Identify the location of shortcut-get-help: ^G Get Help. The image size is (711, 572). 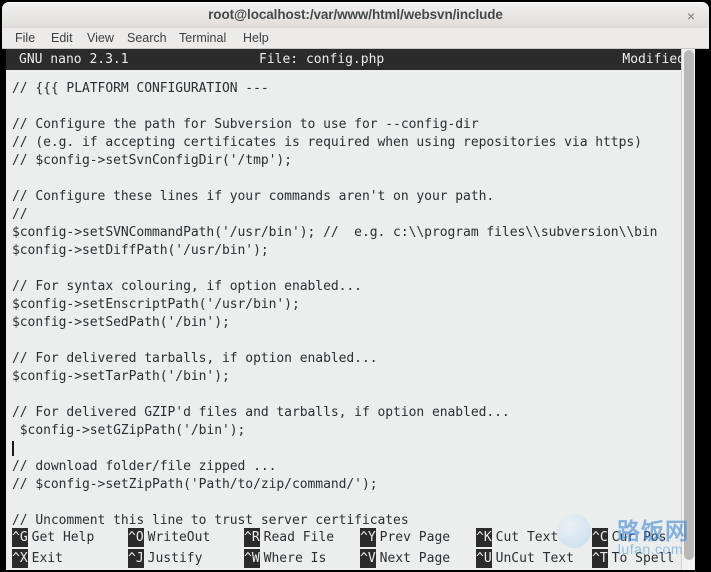
(53, 538).